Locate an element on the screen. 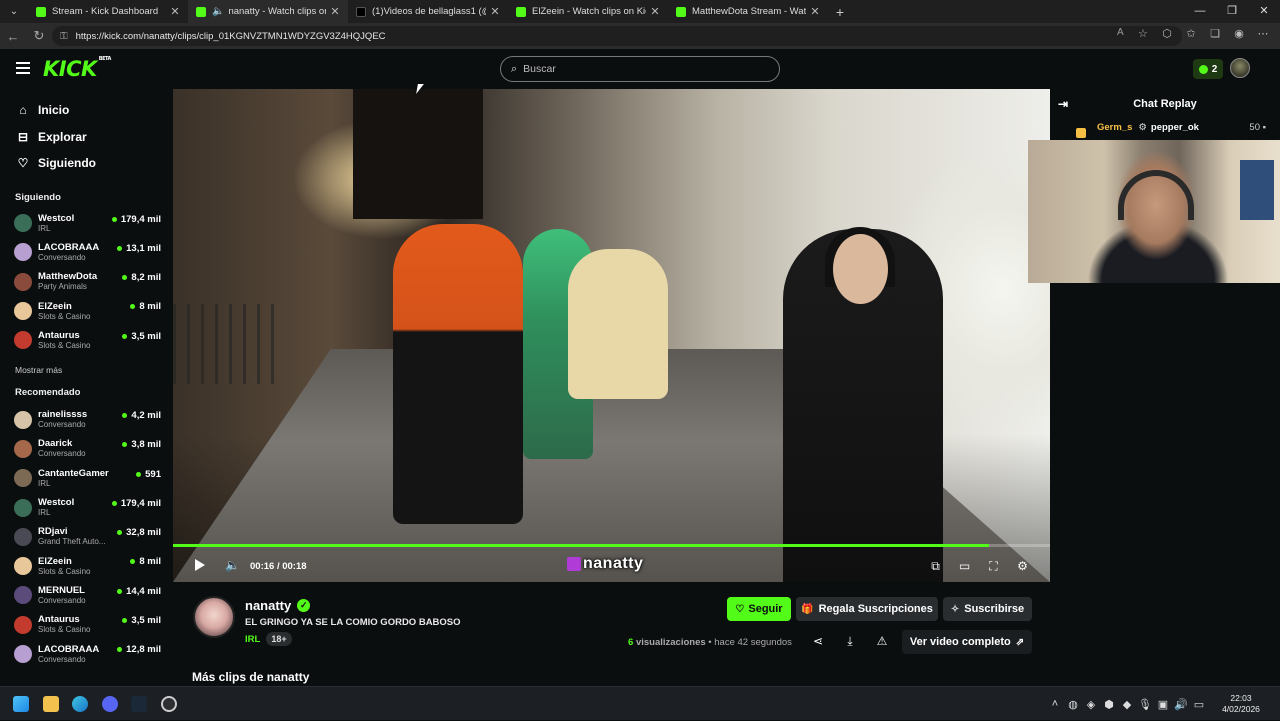 This screenshot has height=721, width=1280. new-tab-button: + is located at coordinates (840, 12).